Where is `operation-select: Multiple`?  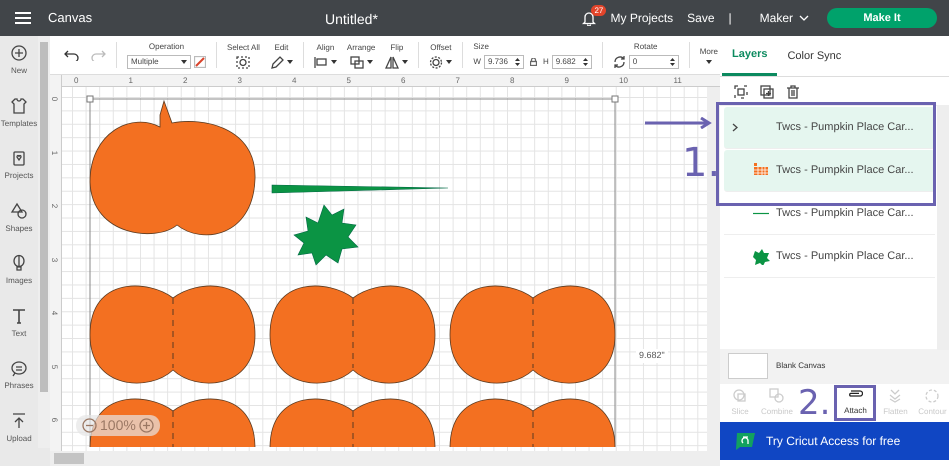
operation-select: Multiple is located at coordinates (159, 62).